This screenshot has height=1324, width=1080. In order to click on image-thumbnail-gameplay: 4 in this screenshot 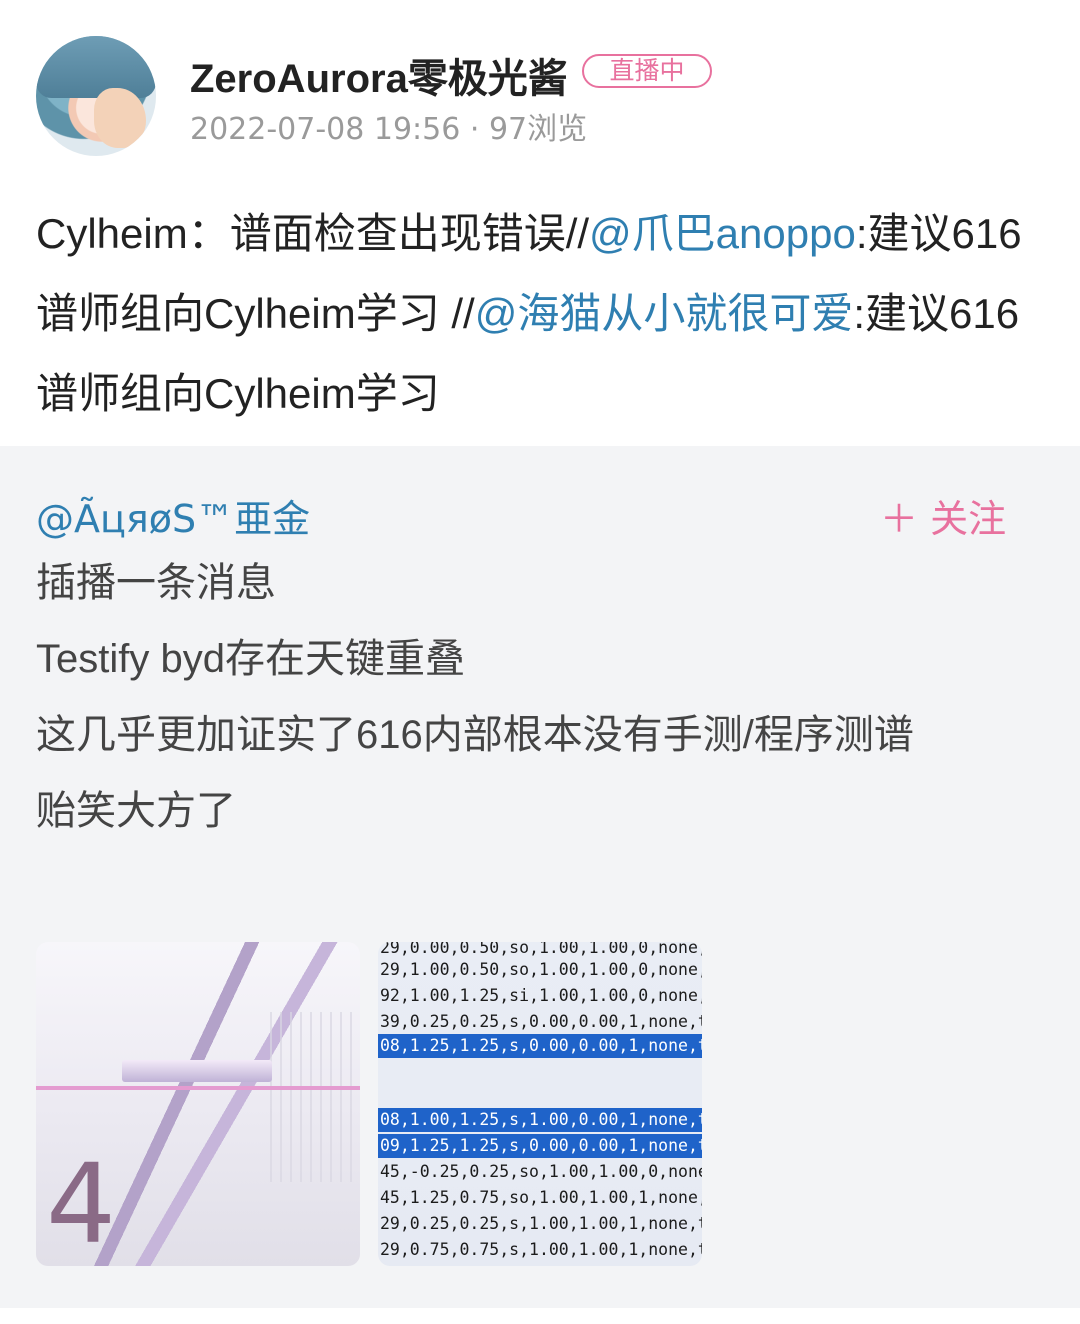, I will do `click(198, 1104)`.